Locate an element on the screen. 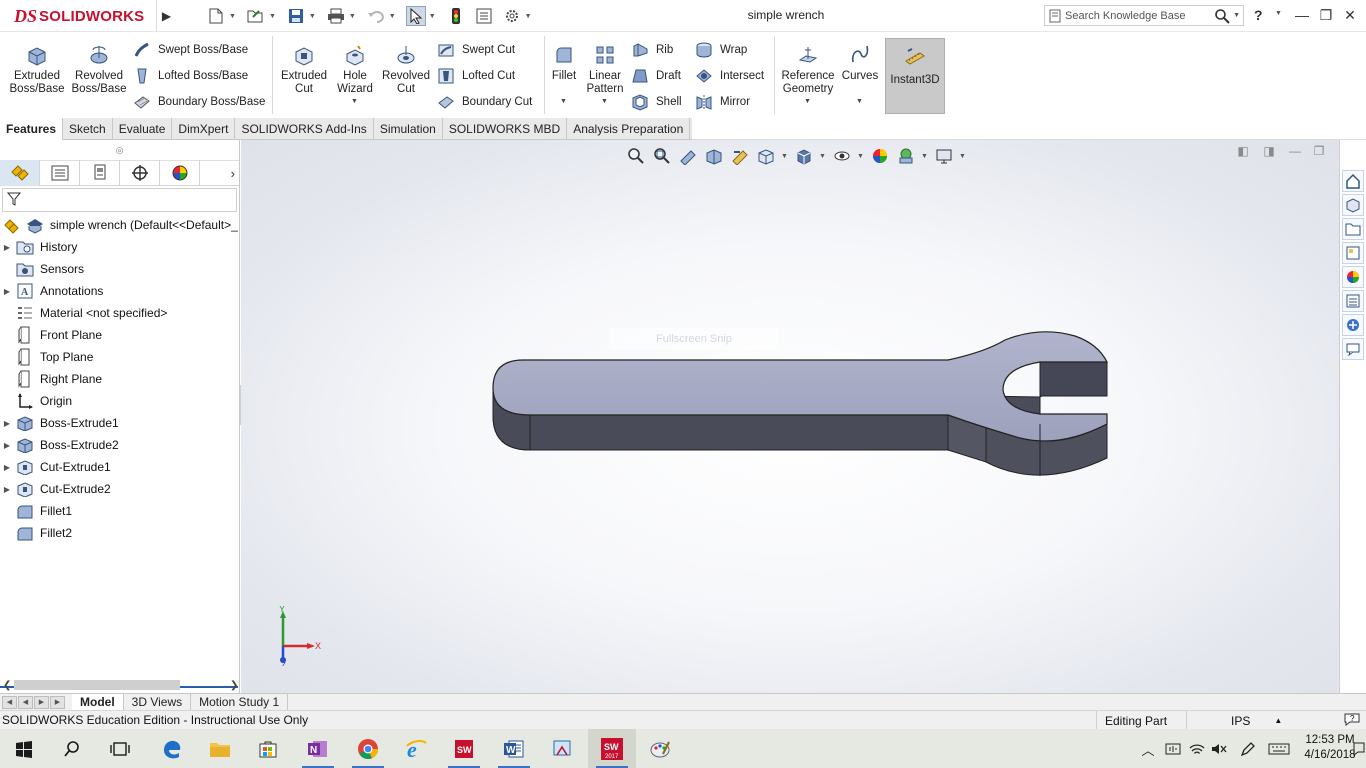  tree-item-fillet1: Fillet1 is located at coordinates (119, 511).